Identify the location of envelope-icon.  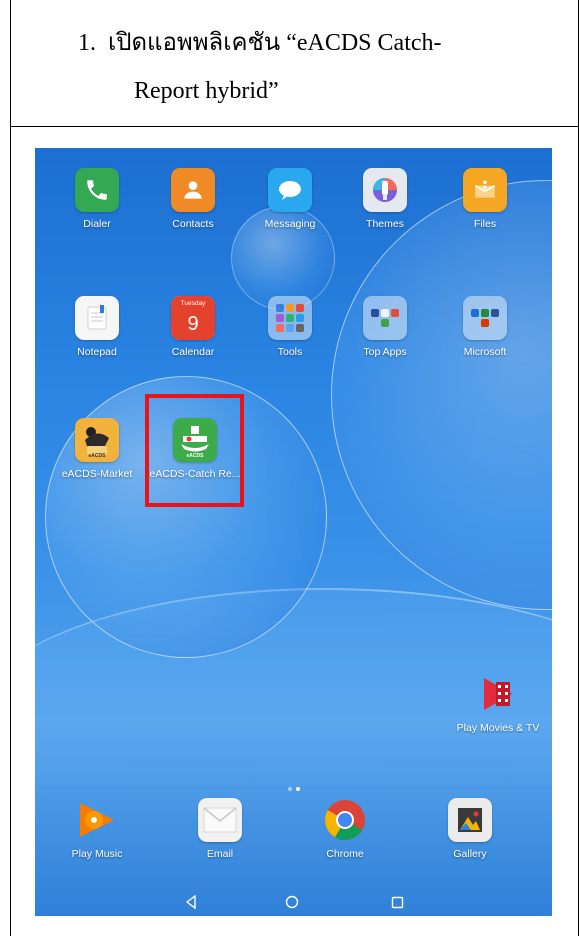
(220, 820).